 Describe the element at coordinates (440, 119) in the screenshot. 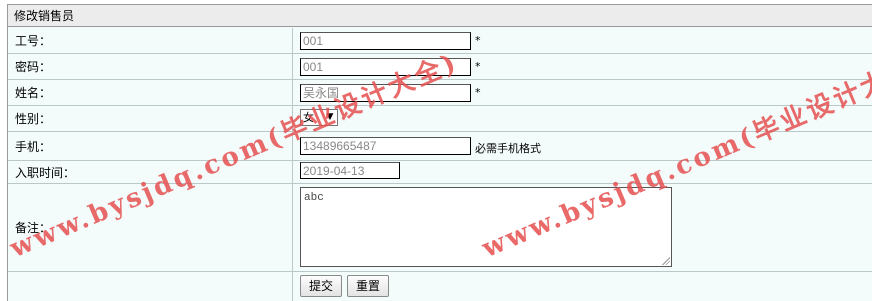

I see `field-row-gender: 性别： 女 ▼` at that location.